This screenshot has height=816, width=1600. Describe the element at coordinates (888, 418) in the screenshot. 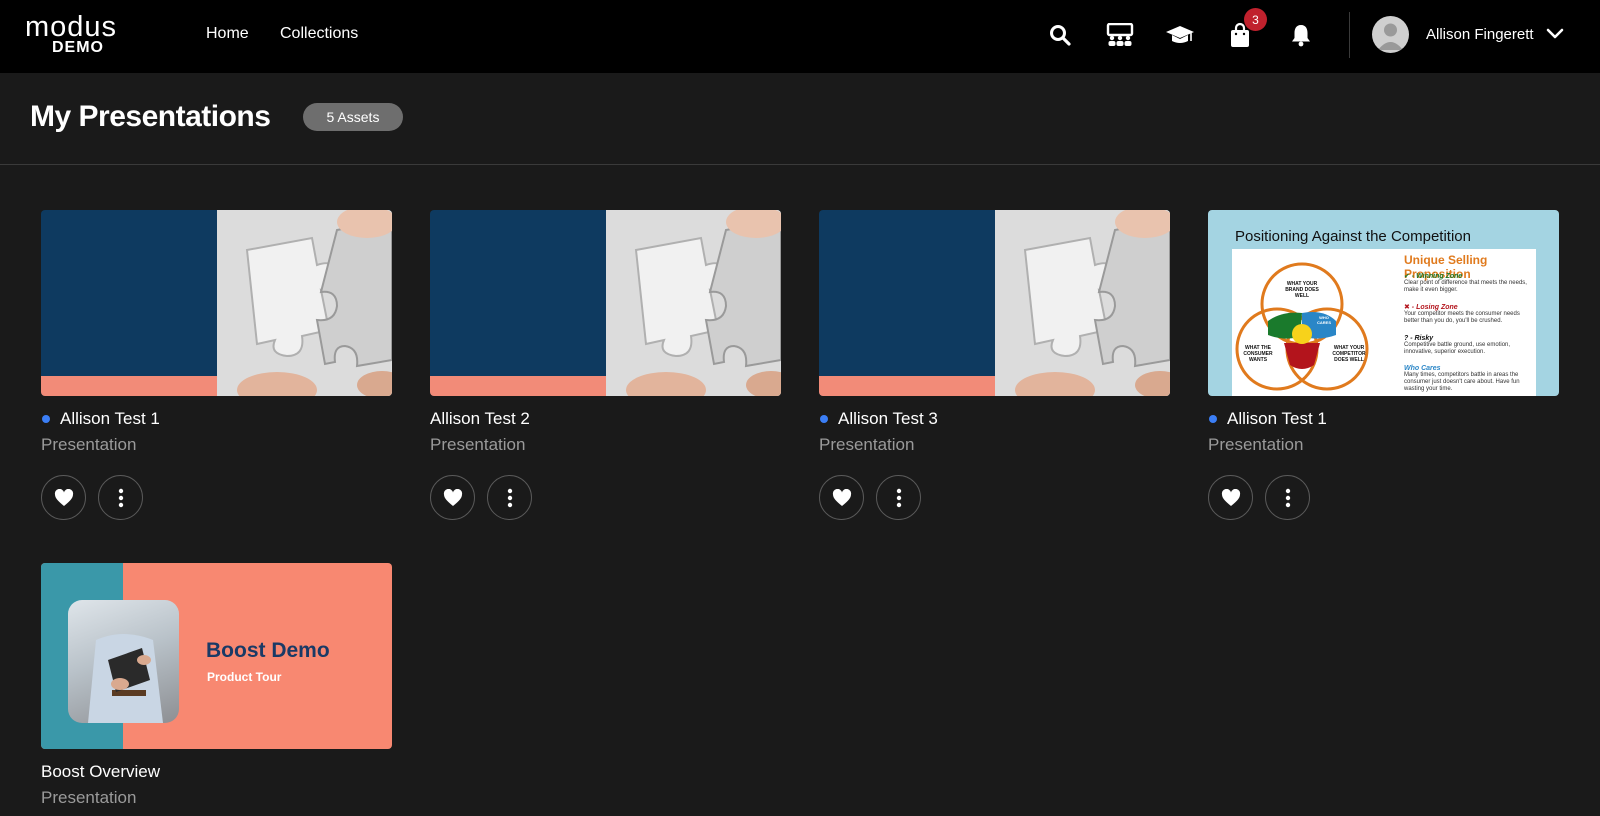

I see `card-title-text: Allison Test 3` at that location.